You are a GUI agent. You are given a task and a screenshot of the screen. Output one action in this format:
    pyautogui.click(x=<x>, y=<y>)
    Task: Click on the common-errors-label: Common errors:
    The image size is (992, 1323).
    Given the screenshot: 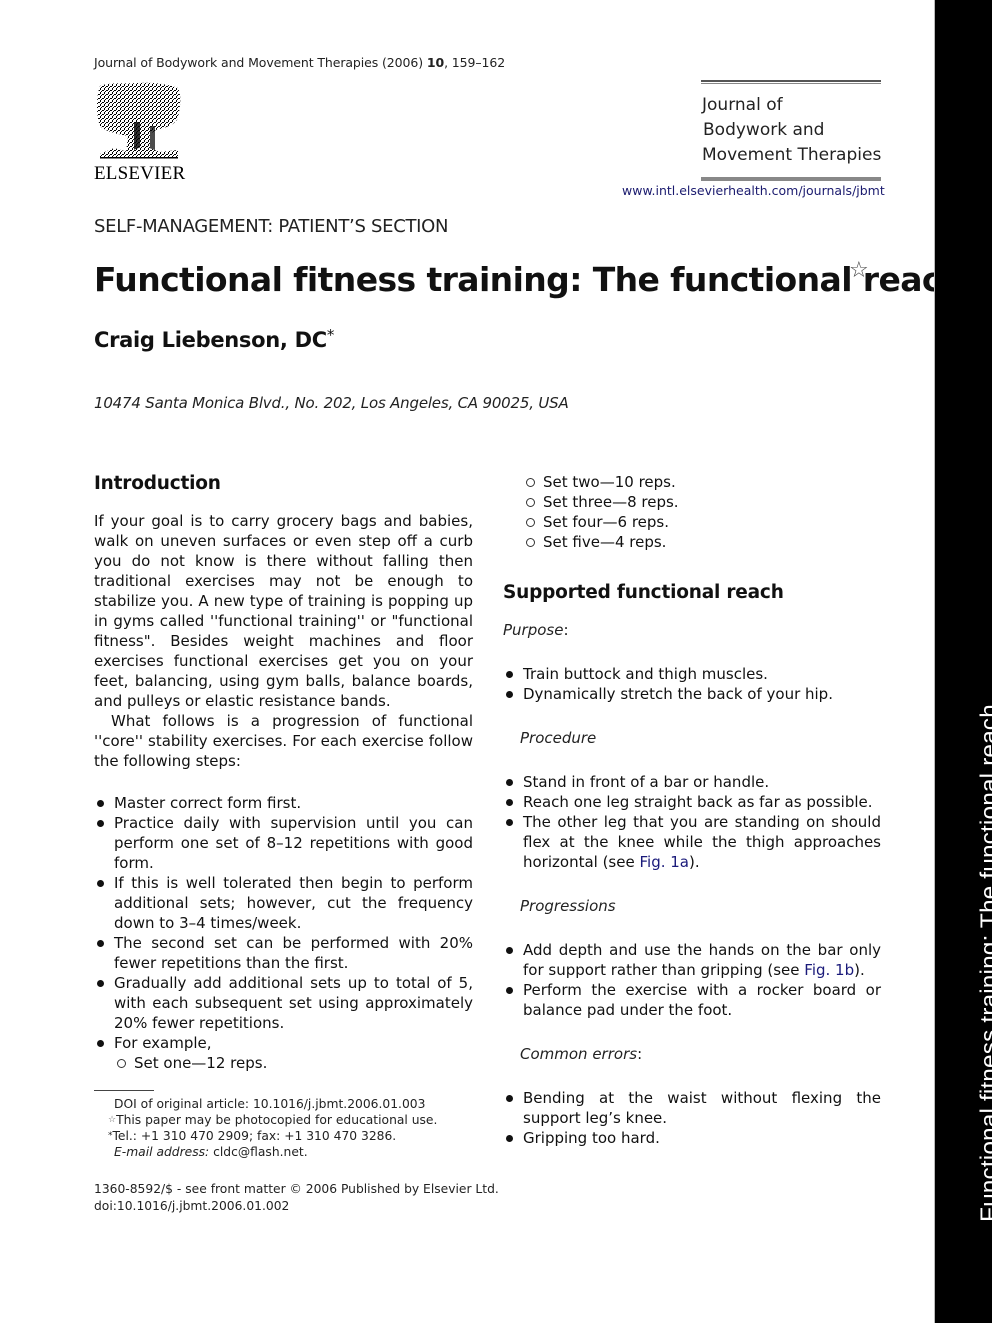 What is the action you would take?
    pyautogui.click(x=692, y=1054)
    